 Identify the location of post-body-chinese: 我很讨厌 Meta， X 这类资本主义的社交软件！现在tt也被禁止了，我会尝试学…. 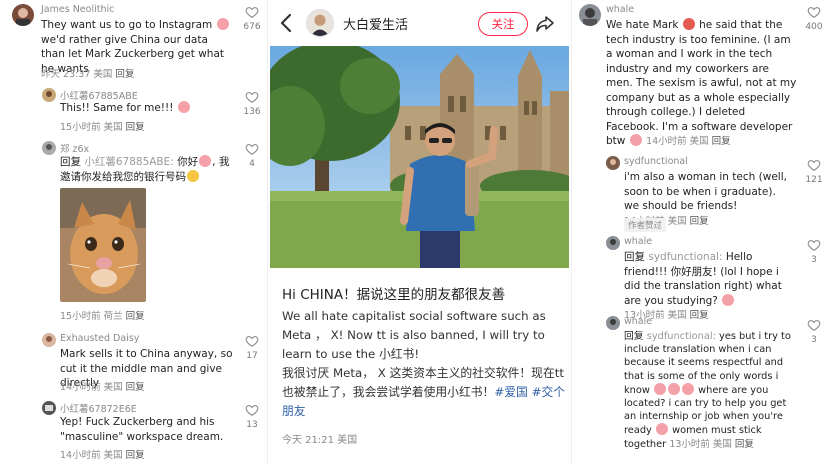
(424, 392).